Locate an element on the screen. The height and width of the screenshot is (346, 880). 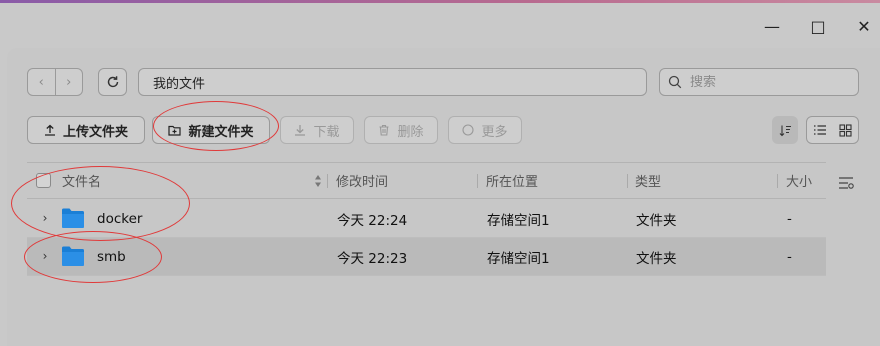
download-icon is located at coordinates (300, 130).